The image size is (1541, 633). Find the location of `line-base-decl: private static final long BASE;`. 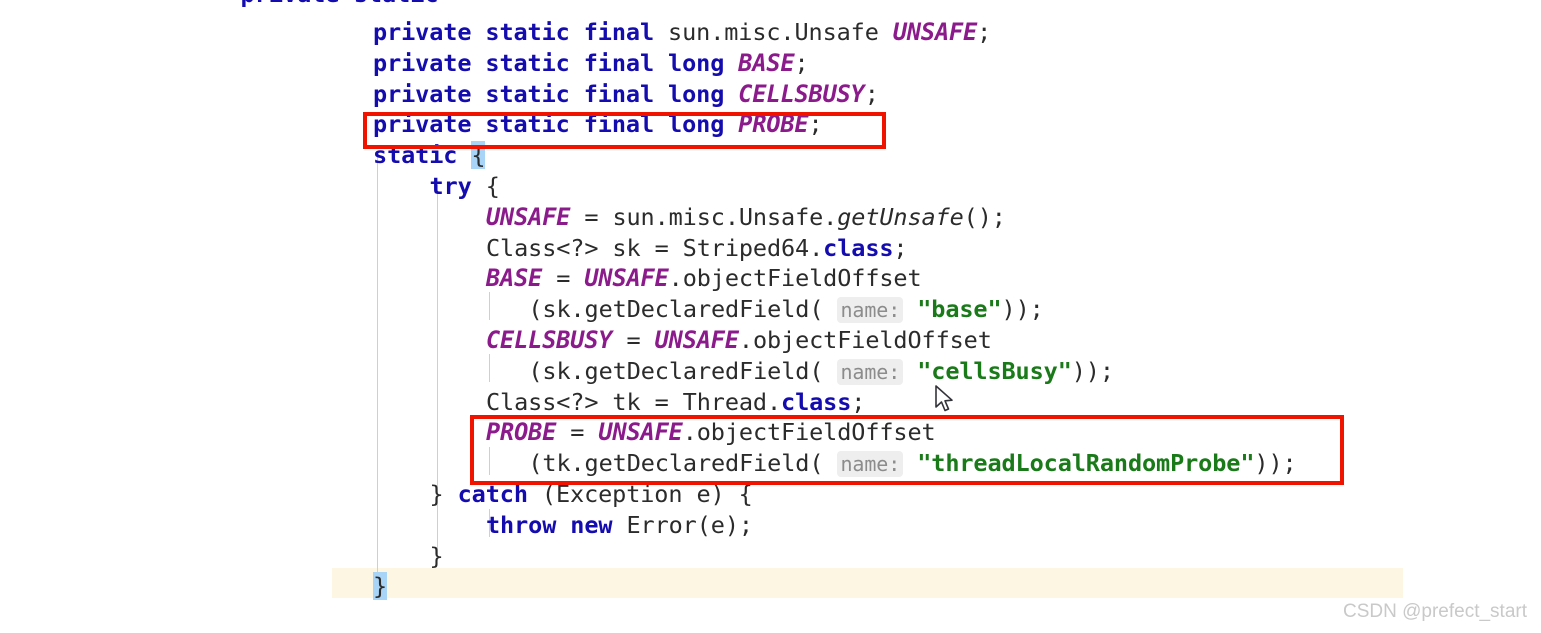

line-base-decl: private static final long BASE; is located at coordinates (404, 63).